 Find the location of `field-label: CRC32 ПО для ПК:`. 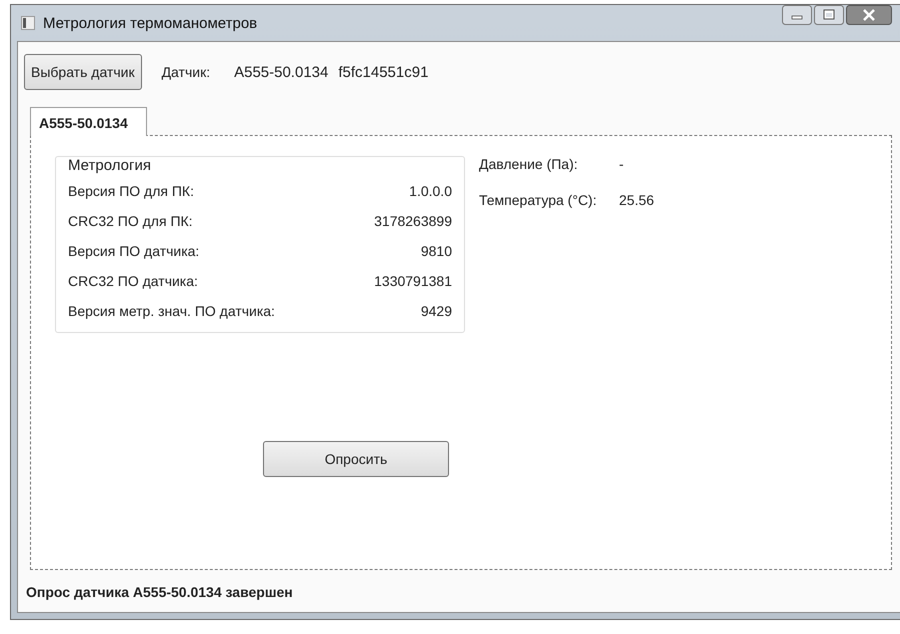

field-label: CRC32 ПО для ПК: is located at coordinates (130, 221).